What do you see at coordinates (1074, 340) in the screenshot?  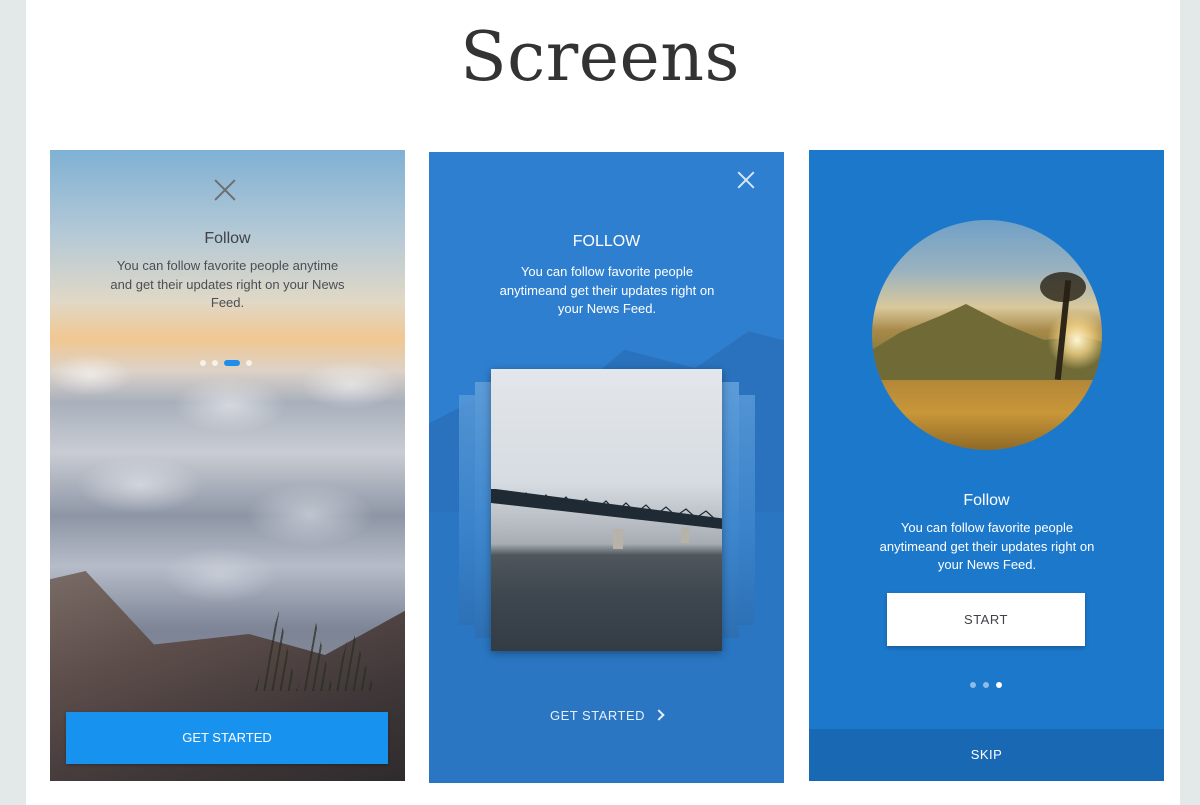 I see `sun-glow` at bounding box center [1074, 340].